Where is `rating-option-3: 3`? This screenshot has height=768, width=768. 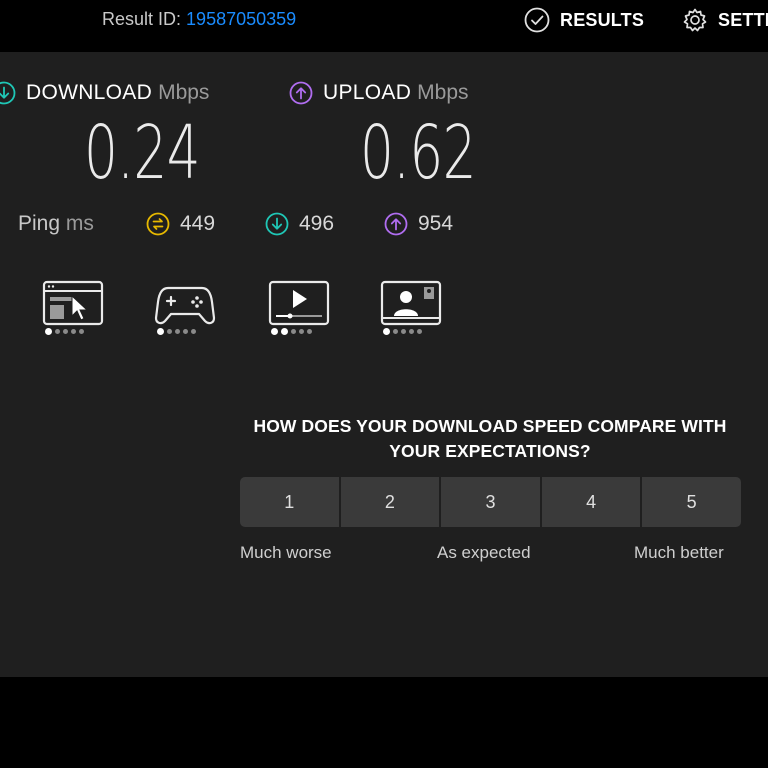 rating-option-3: 3 is located at coordinates (490, 502).